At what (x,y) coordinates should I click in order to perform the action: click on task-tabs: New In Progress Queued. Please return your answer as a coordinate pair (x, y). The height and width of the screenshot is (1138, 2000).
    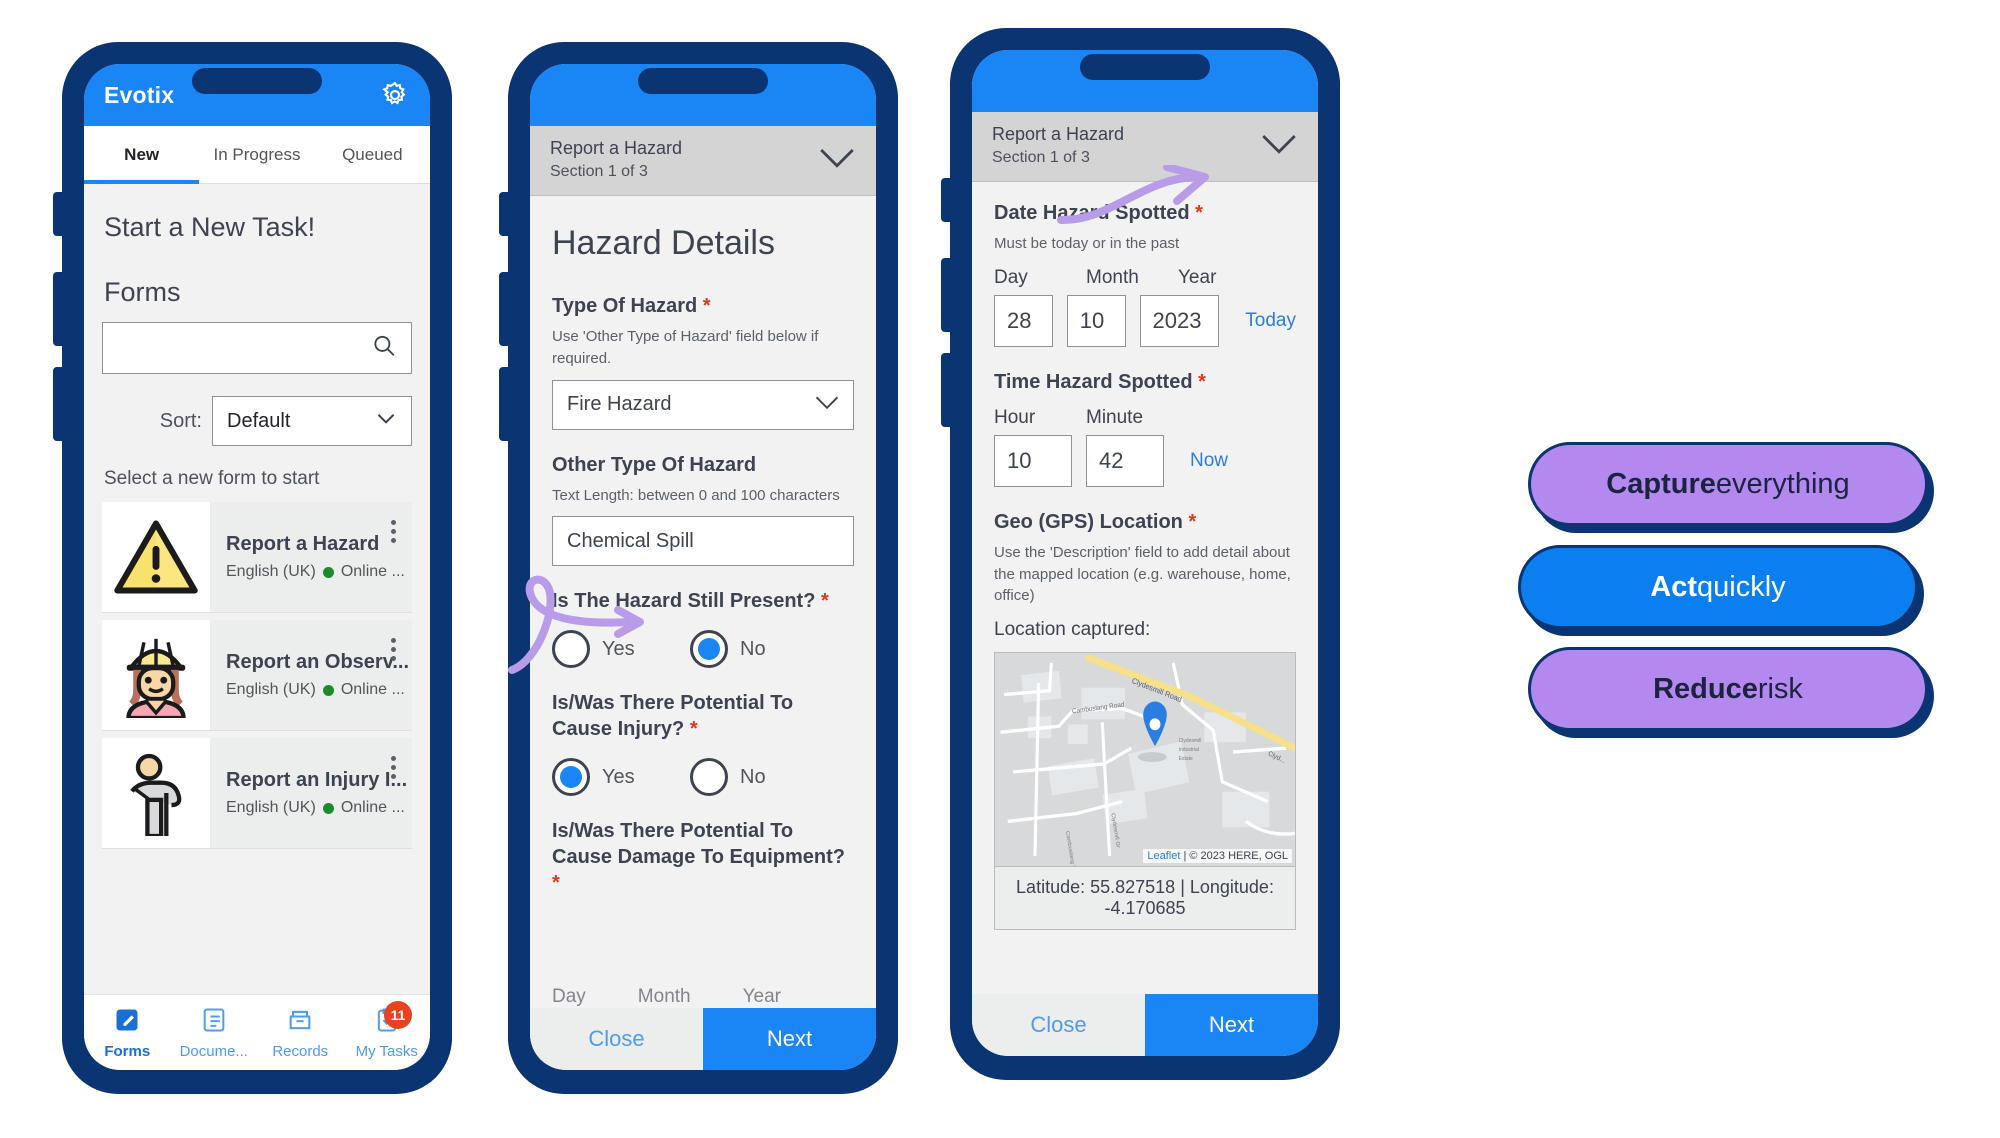
    Looking at the image, I should click on (257, 155).